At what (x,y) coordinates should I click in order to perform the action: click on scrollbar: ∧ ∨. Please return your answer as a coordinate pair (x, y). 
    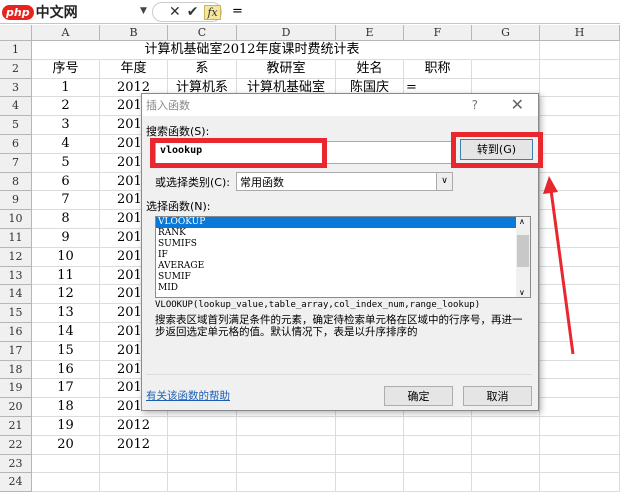
    Looking at the image, I should click on (523, 257).